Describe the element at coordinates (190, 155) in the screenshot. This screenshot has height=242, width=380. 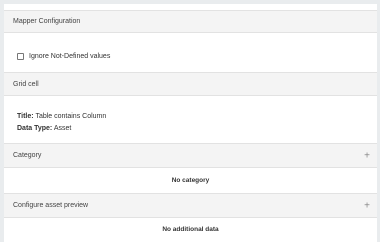
I see `category-header: Category +` at that location.